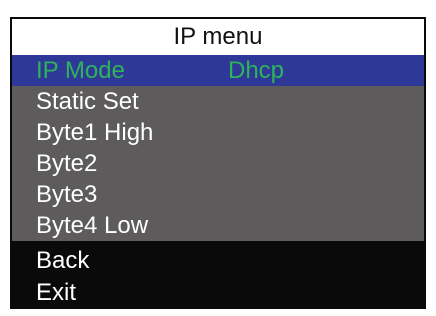  What do you see at coordinates (218, 37) in the screenshot?
I see `page-title: IP menu` at bounding box center [218, 37].